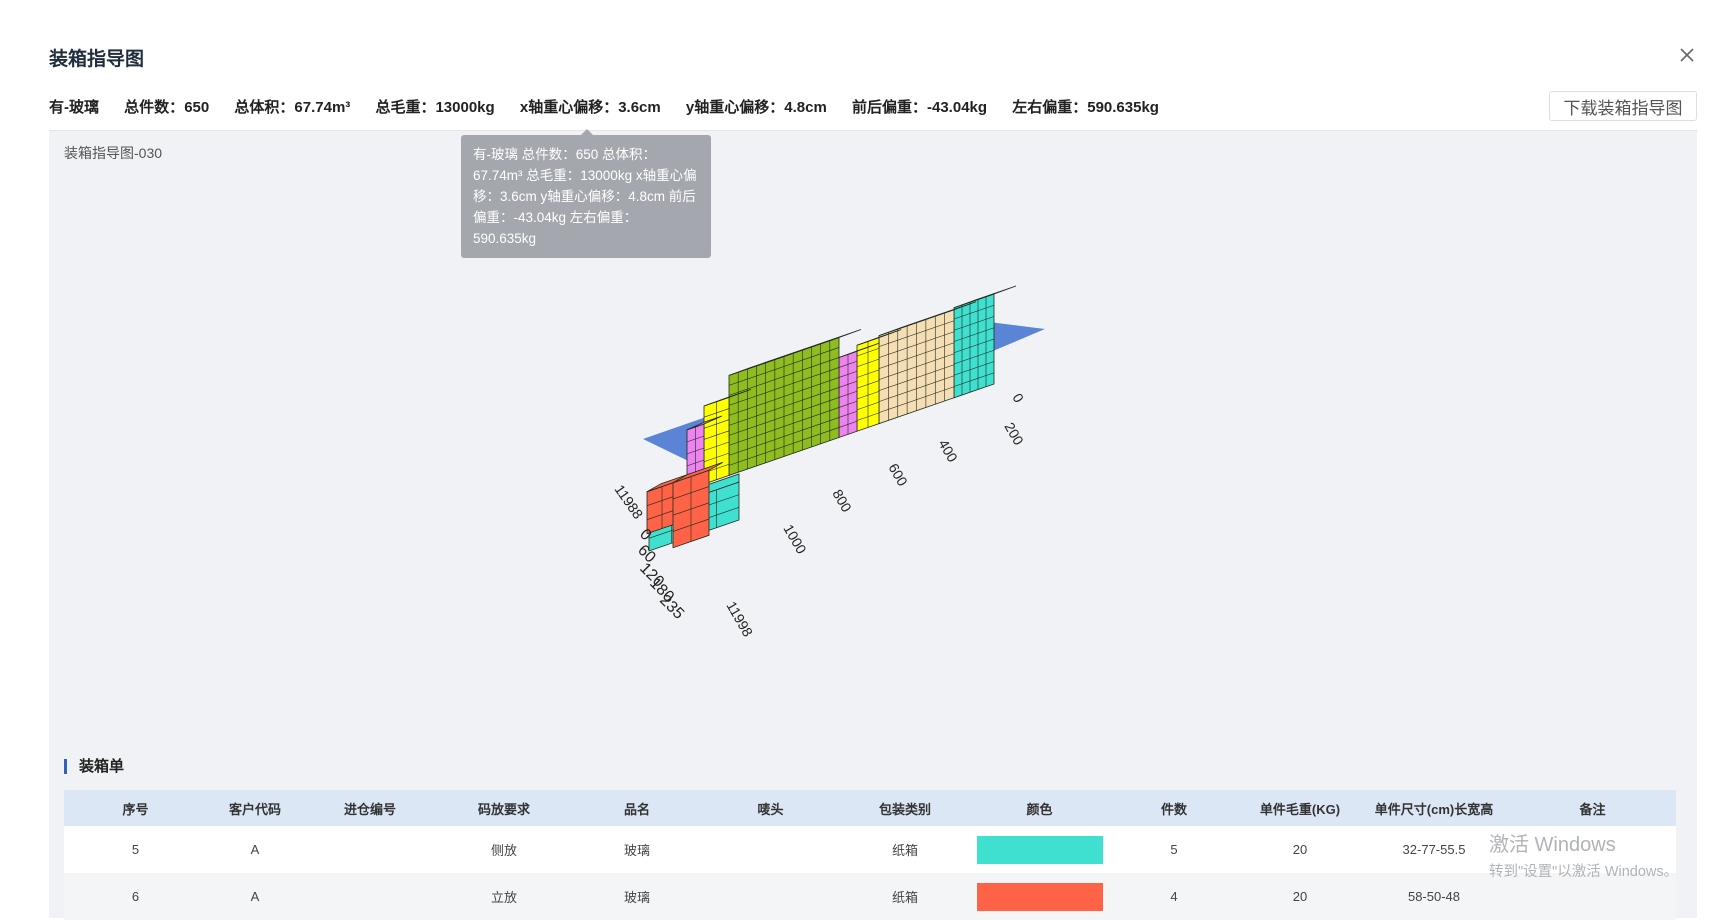  I want to click on stat-y-offset: y轴重心偏移：4.8cm, so click(756, 107).